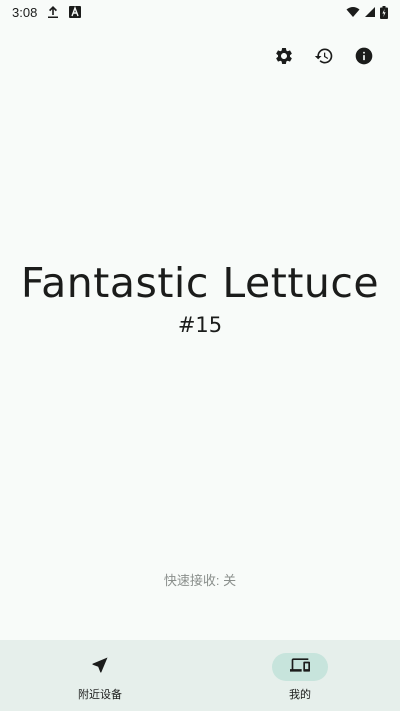  I want to click on device-number: #15, so click(200, 325).